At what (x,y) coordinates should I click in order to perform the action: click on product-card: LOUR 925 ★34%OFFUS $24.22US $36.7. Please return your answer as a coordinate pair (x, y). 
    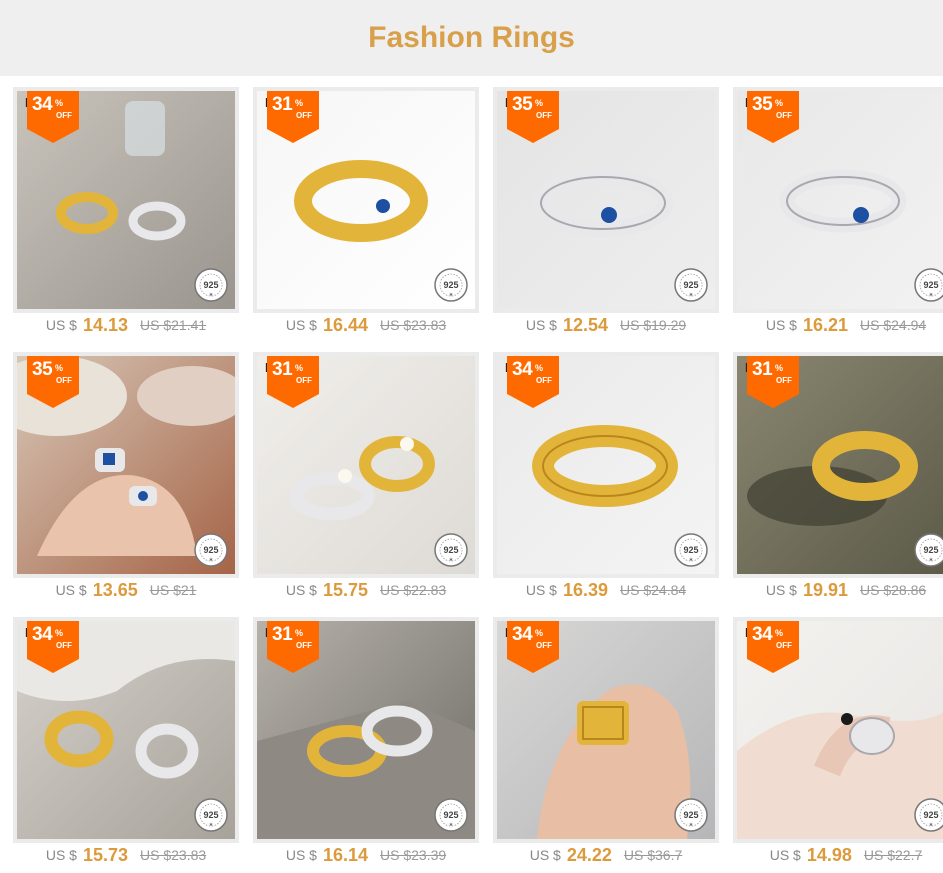
    Looking at the image, I should click on (606, 742).